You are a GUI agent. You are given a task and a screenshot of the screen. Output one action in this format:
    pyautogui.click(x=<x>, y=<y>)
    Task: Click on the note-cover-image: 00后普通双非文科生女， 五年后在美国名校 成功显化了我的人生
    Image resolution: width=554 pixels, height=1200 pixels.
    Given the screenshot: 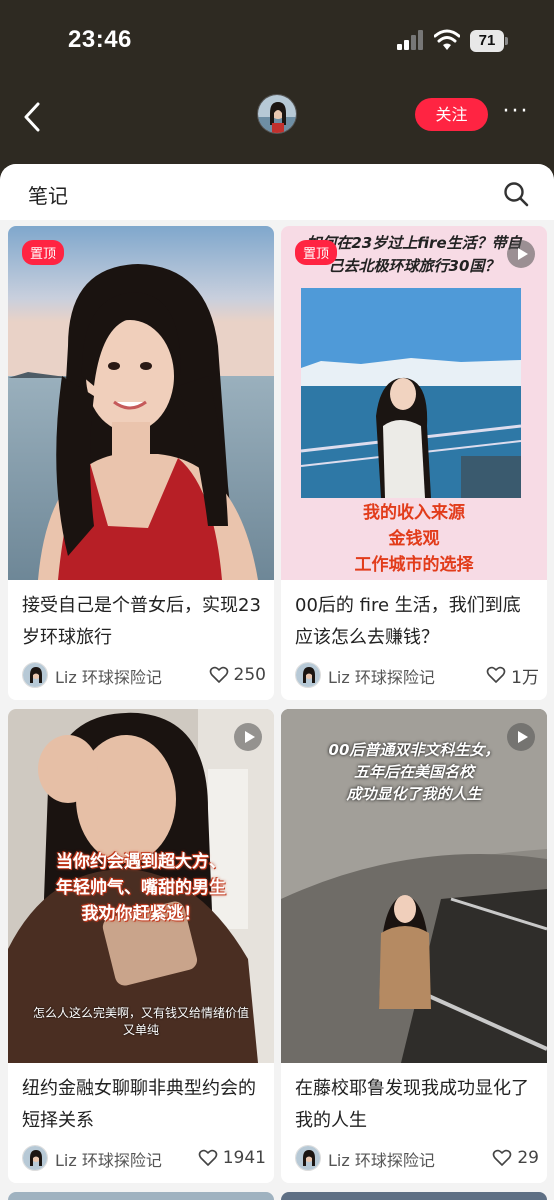 What is the action you would take?
    pyautogui.click(x=414, y=886)
    